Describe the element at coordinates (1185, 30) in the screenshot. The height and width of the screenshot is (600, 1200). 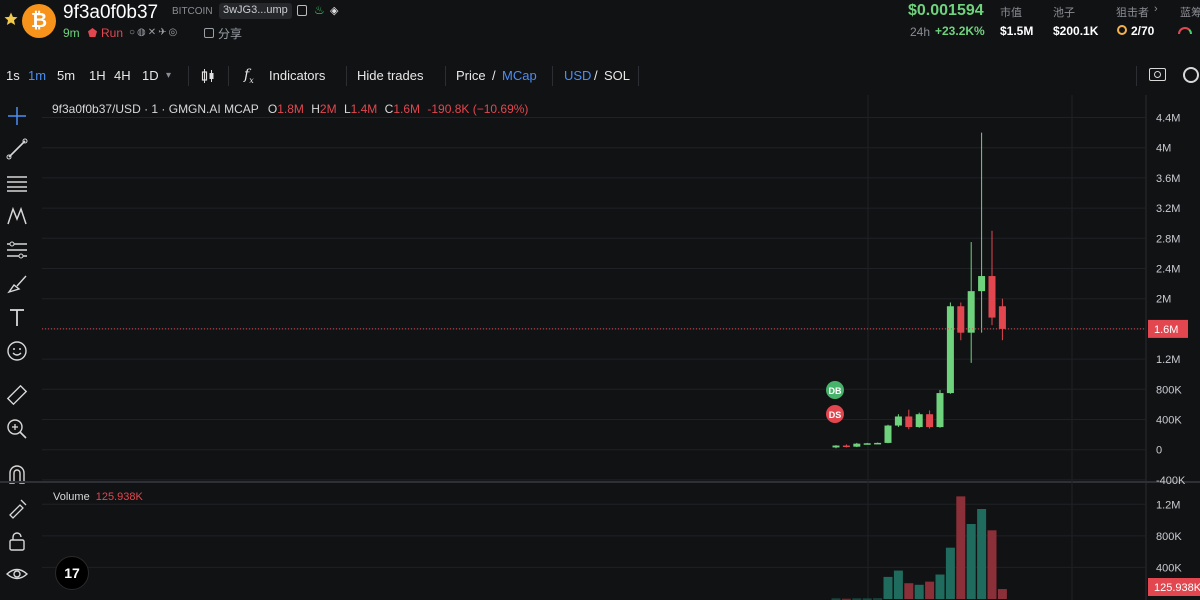
I see `gauge-icon` at that location.